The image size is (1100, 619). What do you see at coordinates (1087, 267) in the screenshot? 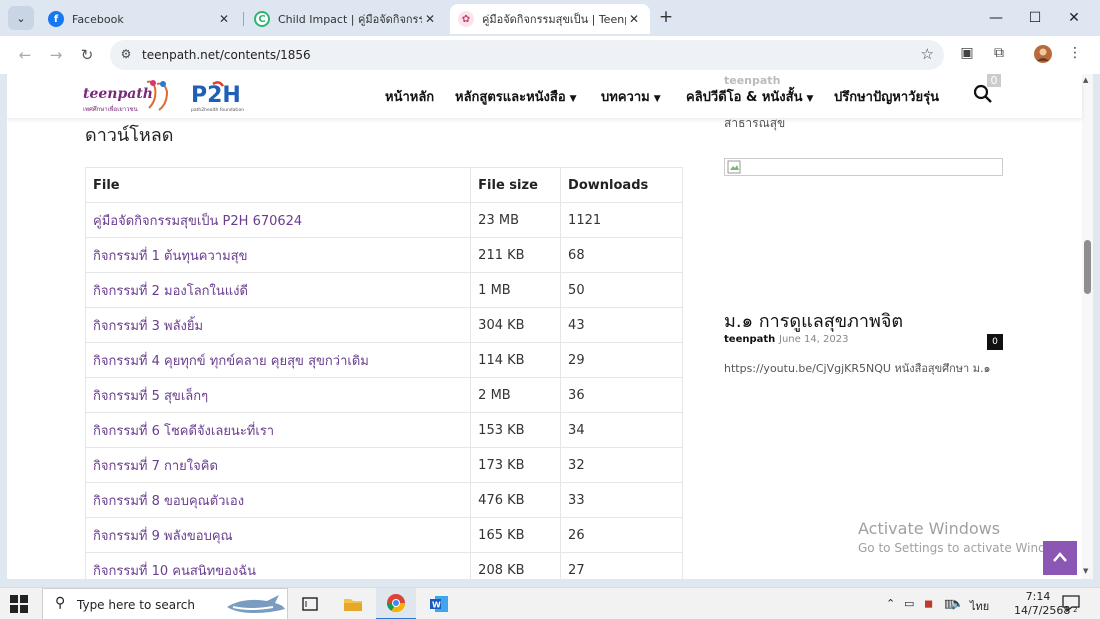
I see `scroll-thumb` at bounding box center [1087, 267].